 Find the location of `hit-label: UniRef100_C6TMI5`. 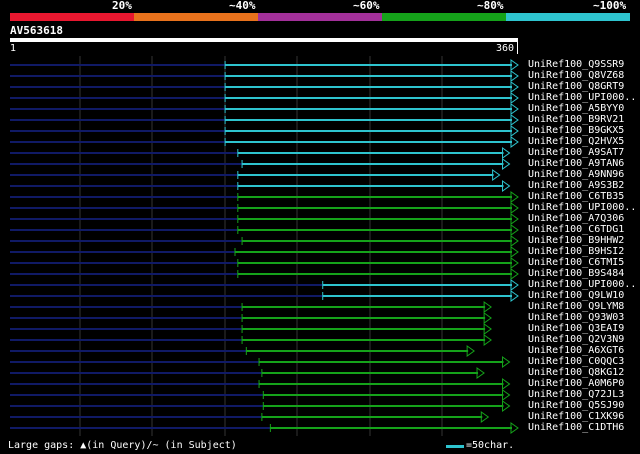

hit-label: UniRef100_C6TMI5 is located at coordinates (576, 262).